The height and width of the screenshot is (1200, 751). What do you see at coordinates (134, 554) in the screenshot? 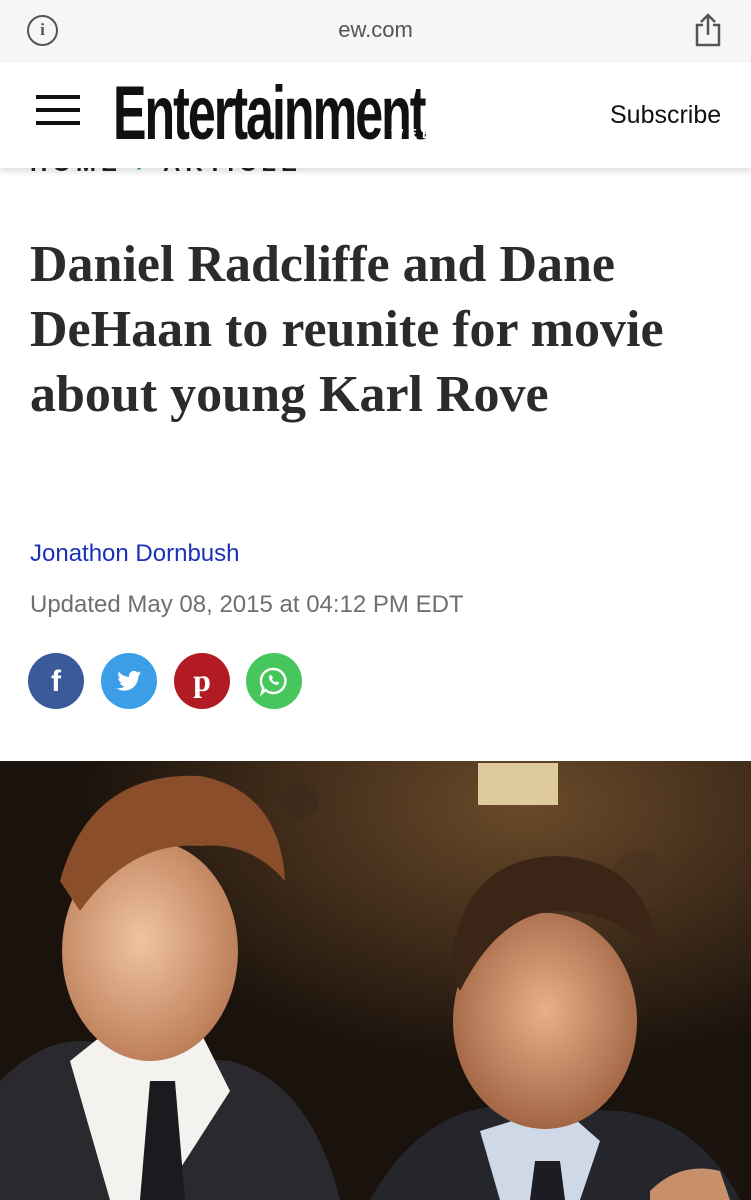
I see `author-link: Jonathon Dornbush` at bounding box center [134, 554].